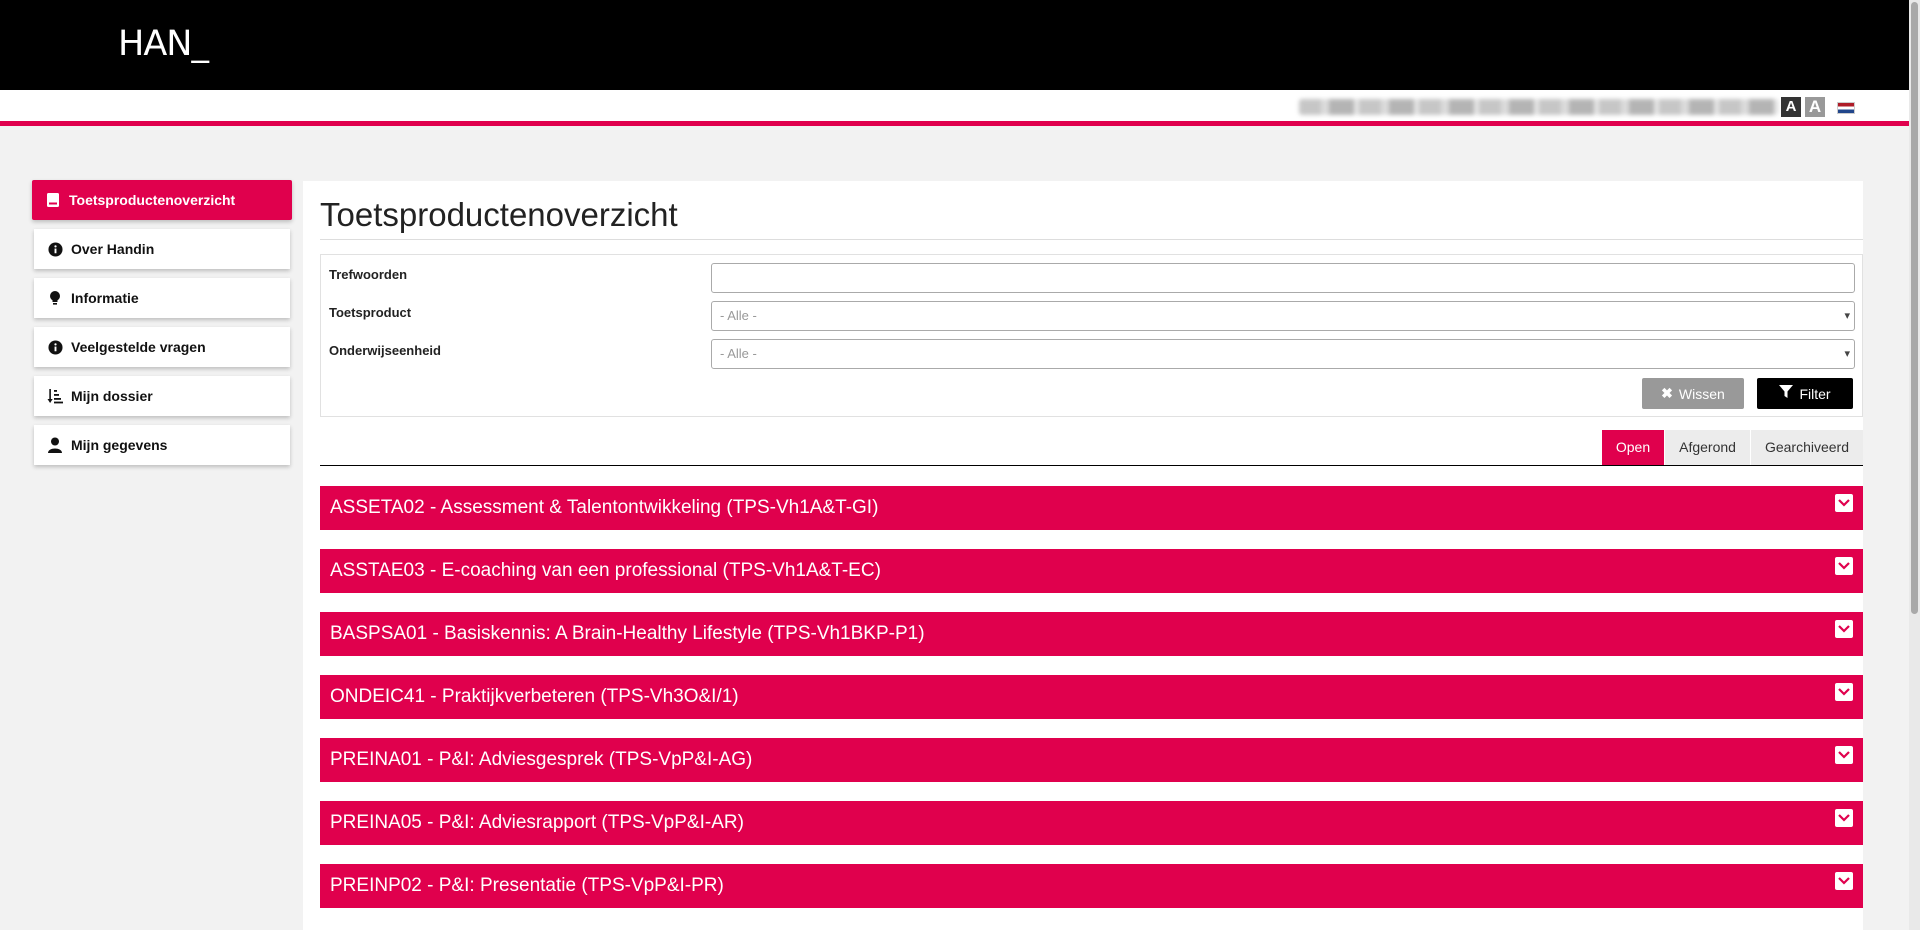  I want to click on product-label: Toetsproduct, so click(370, 312).